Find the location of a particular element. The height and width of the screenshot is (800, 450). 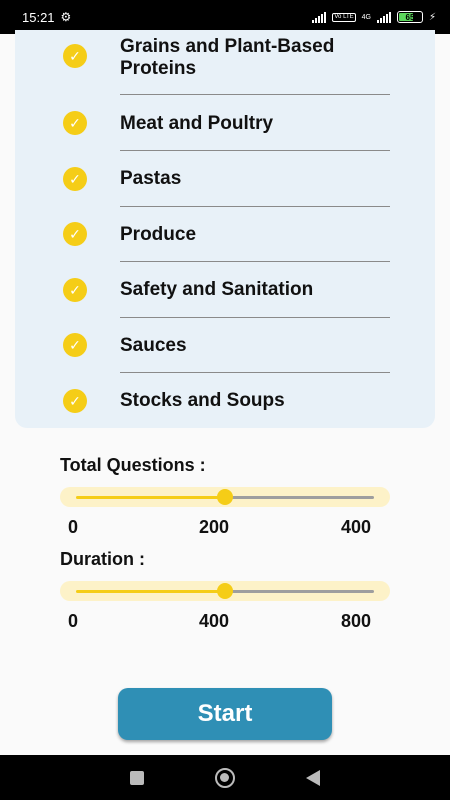

status-left: 15:21 ⚙ is located at coordinates (46, 17).